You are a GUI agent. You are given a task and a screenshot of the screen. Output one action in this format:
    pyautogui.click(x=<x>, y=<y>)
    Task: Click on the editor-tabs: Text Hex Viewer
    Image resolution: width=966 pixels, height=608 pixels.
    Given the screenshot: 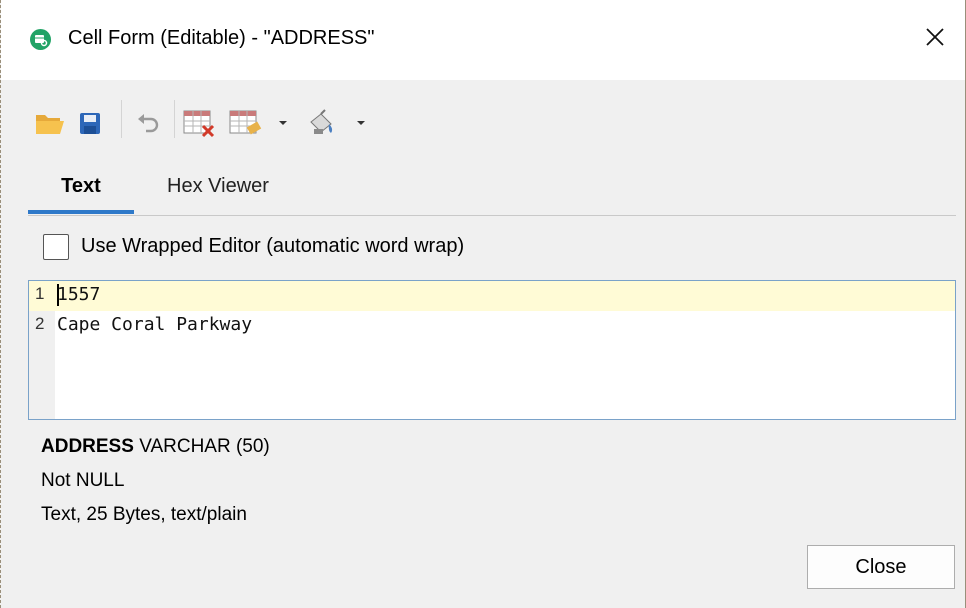 What is the action you would take?
    pyautogui.click(x=492, y=190)
    